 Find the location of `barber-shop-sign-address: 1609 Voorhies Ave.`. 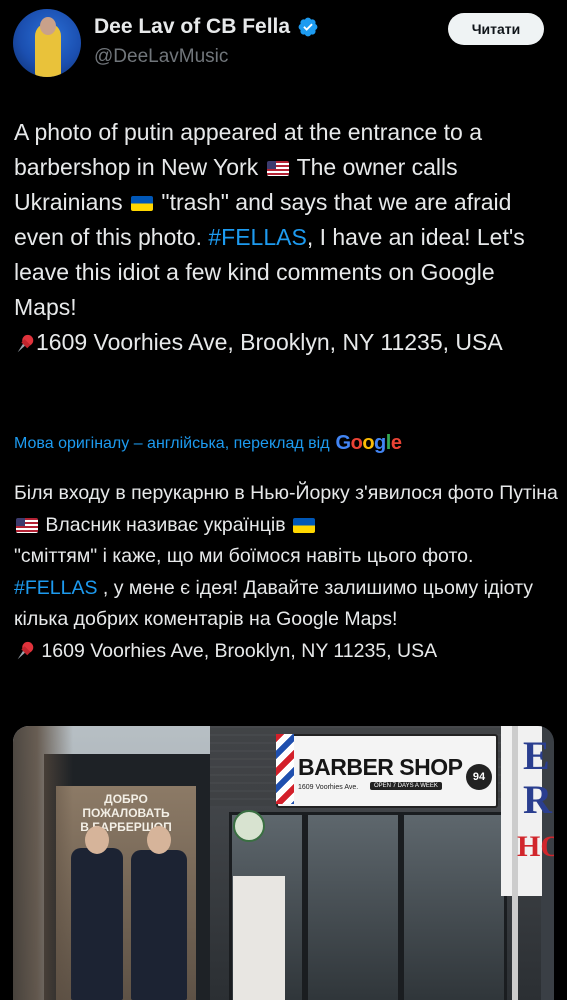

barber-shop-sign-address: 1609 Voorhies Ave. is located at coordinates (328, 787).